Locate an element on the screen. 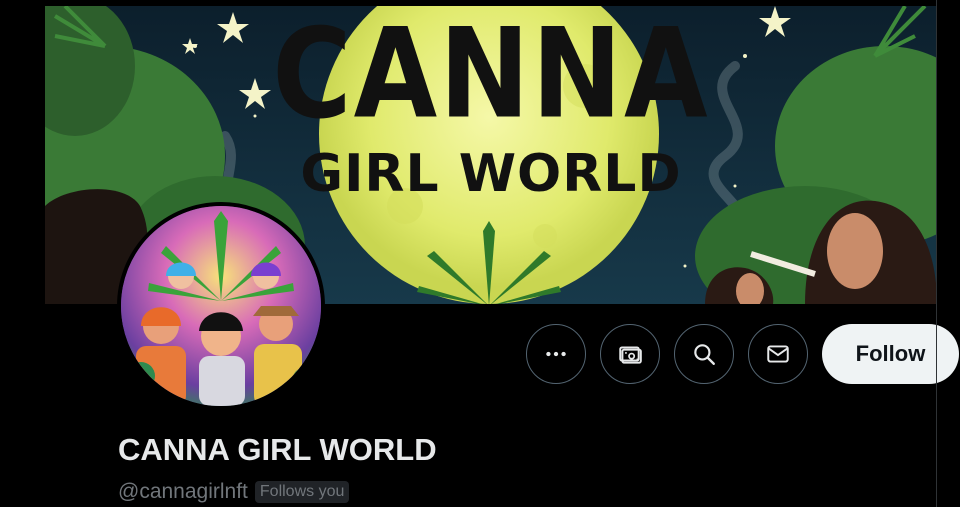  handle: @cannagirlnft is located at coordinates (183, 491).